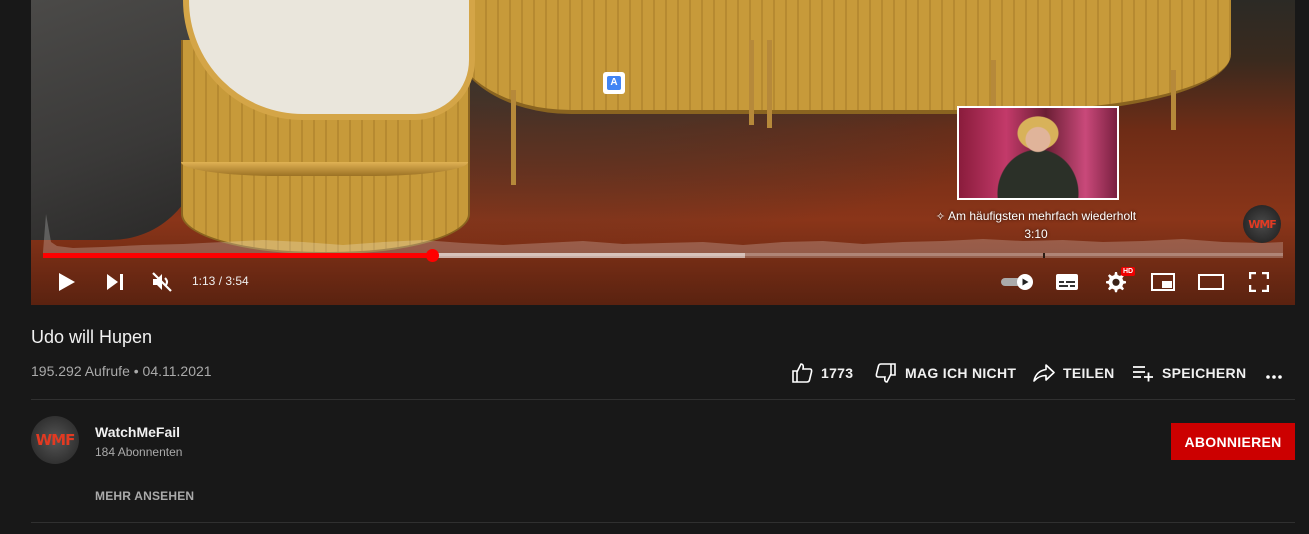  Describe the element at coordinates (1038, 153) in the screenshot. I see `storyboard-preview-thumbnail` at that location.